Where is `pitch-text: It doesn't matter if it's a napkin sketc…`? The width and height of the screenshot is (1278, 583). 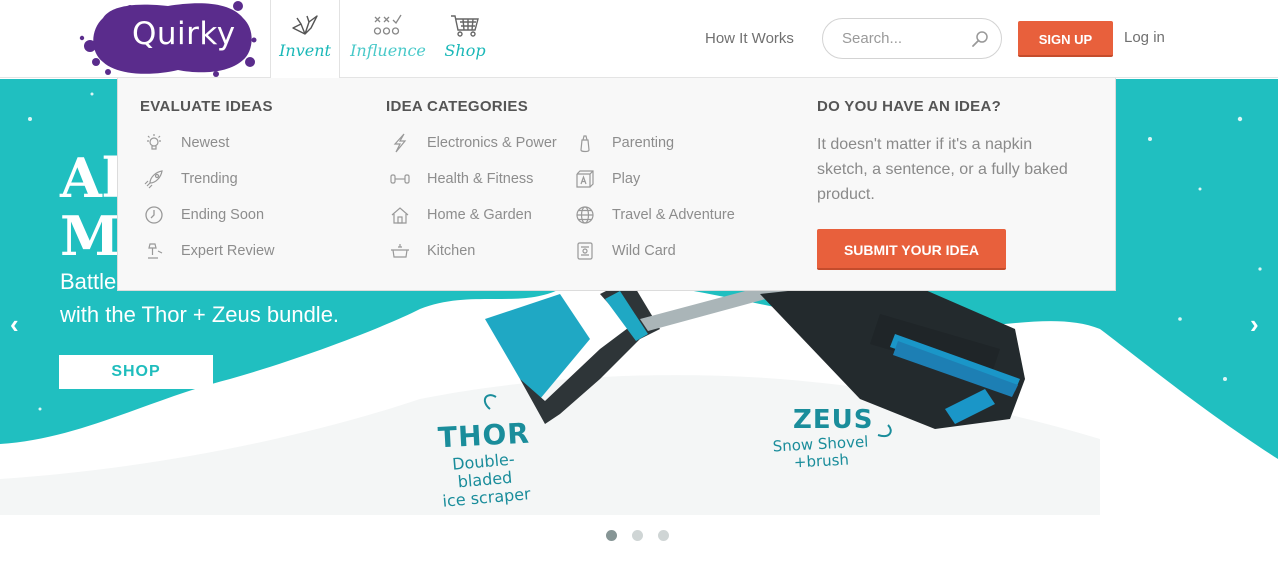
pitch-text: It doesn't matter if it's a napkin sketc… is located at coordinates (942, 169).